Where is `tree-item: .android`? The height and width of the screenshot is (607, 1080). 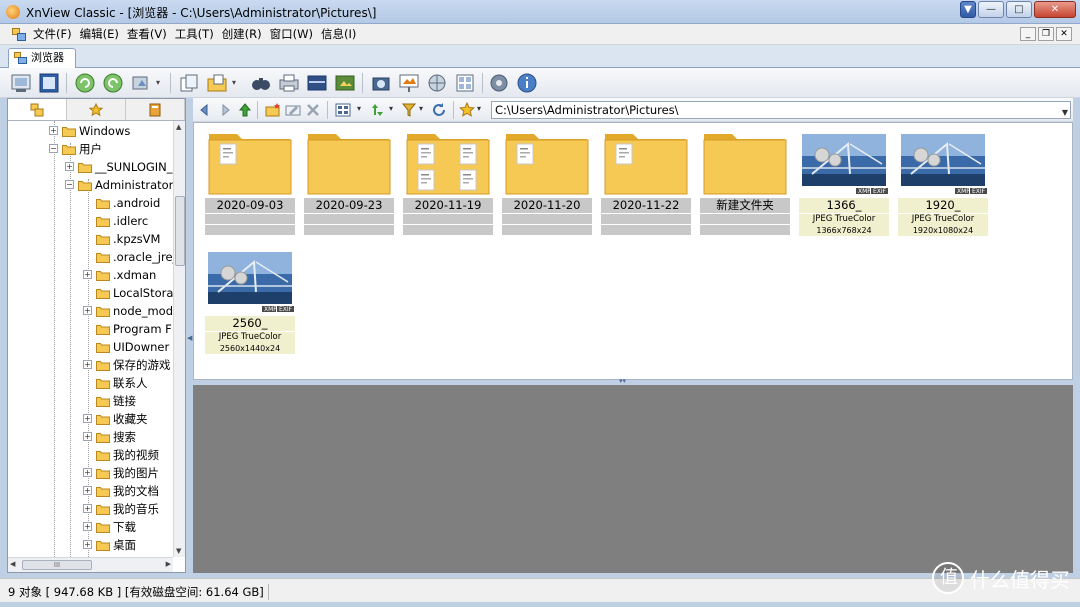 tree-item: .android is located at coordinates (90, 203).